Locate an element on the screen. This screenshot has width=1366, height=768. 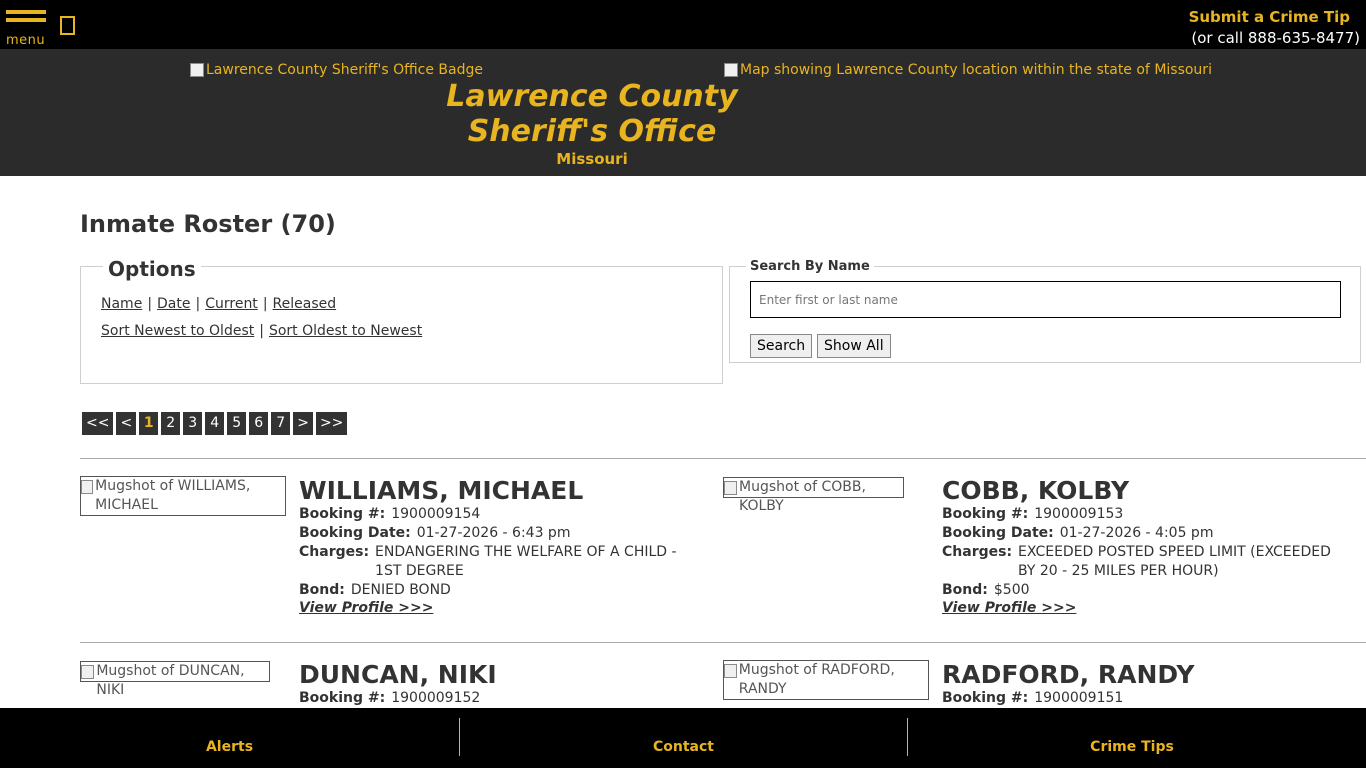
search-toggle-icon is located at coordinates (67, 25).